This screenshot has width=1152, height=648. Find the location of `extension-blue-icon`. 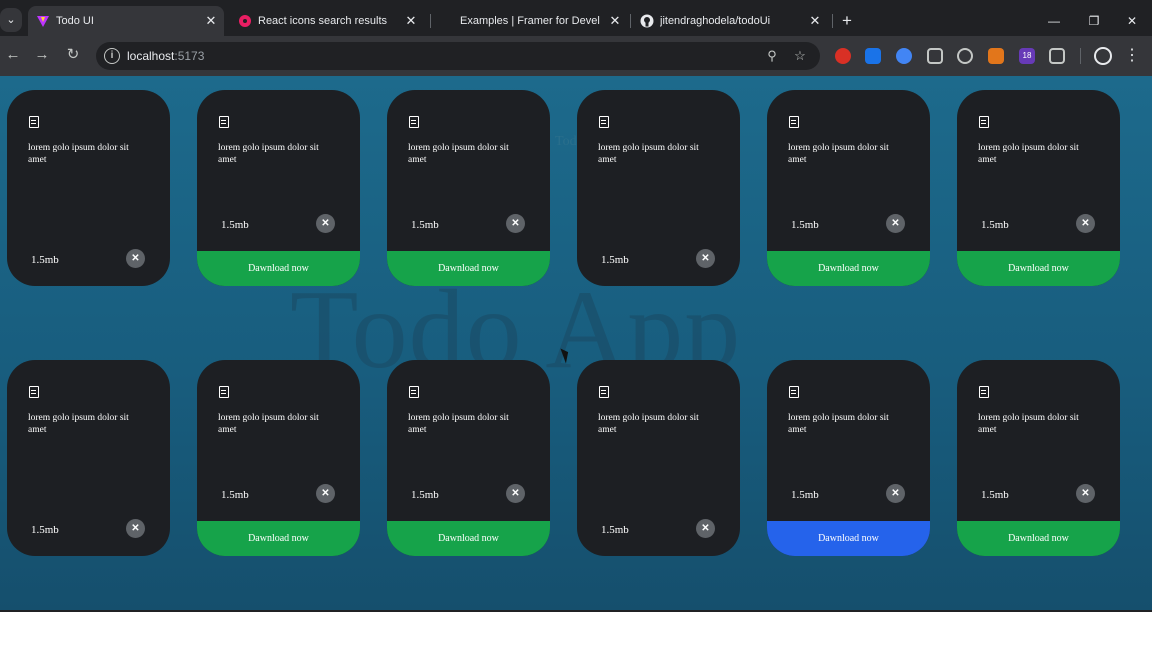

extension-blue-icon is located at coordinates (904, 56).